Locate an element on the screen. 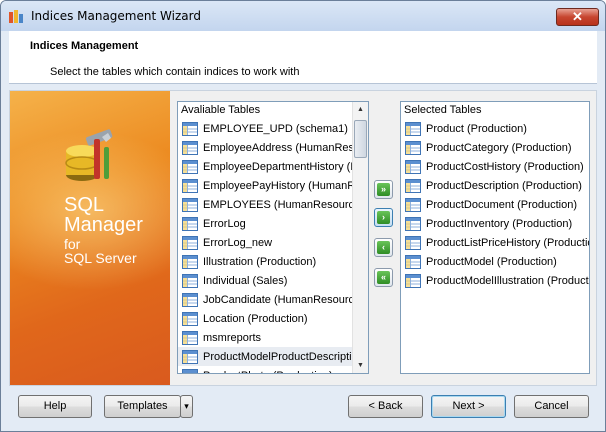 This screenshot has height=432, width=606. next-button: Next > is located at coordinates (468, 406).